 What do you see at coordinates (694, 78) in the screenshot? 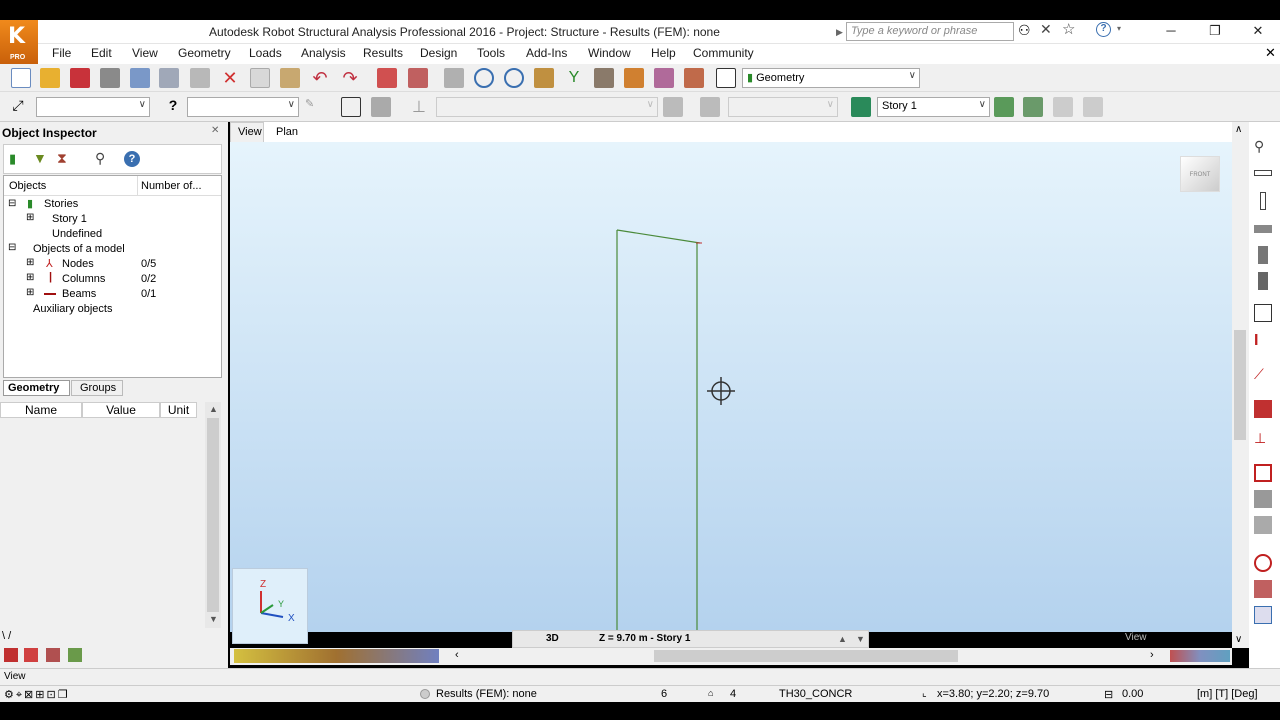
I see `wrench-icon` at bounding box center [694, 78].